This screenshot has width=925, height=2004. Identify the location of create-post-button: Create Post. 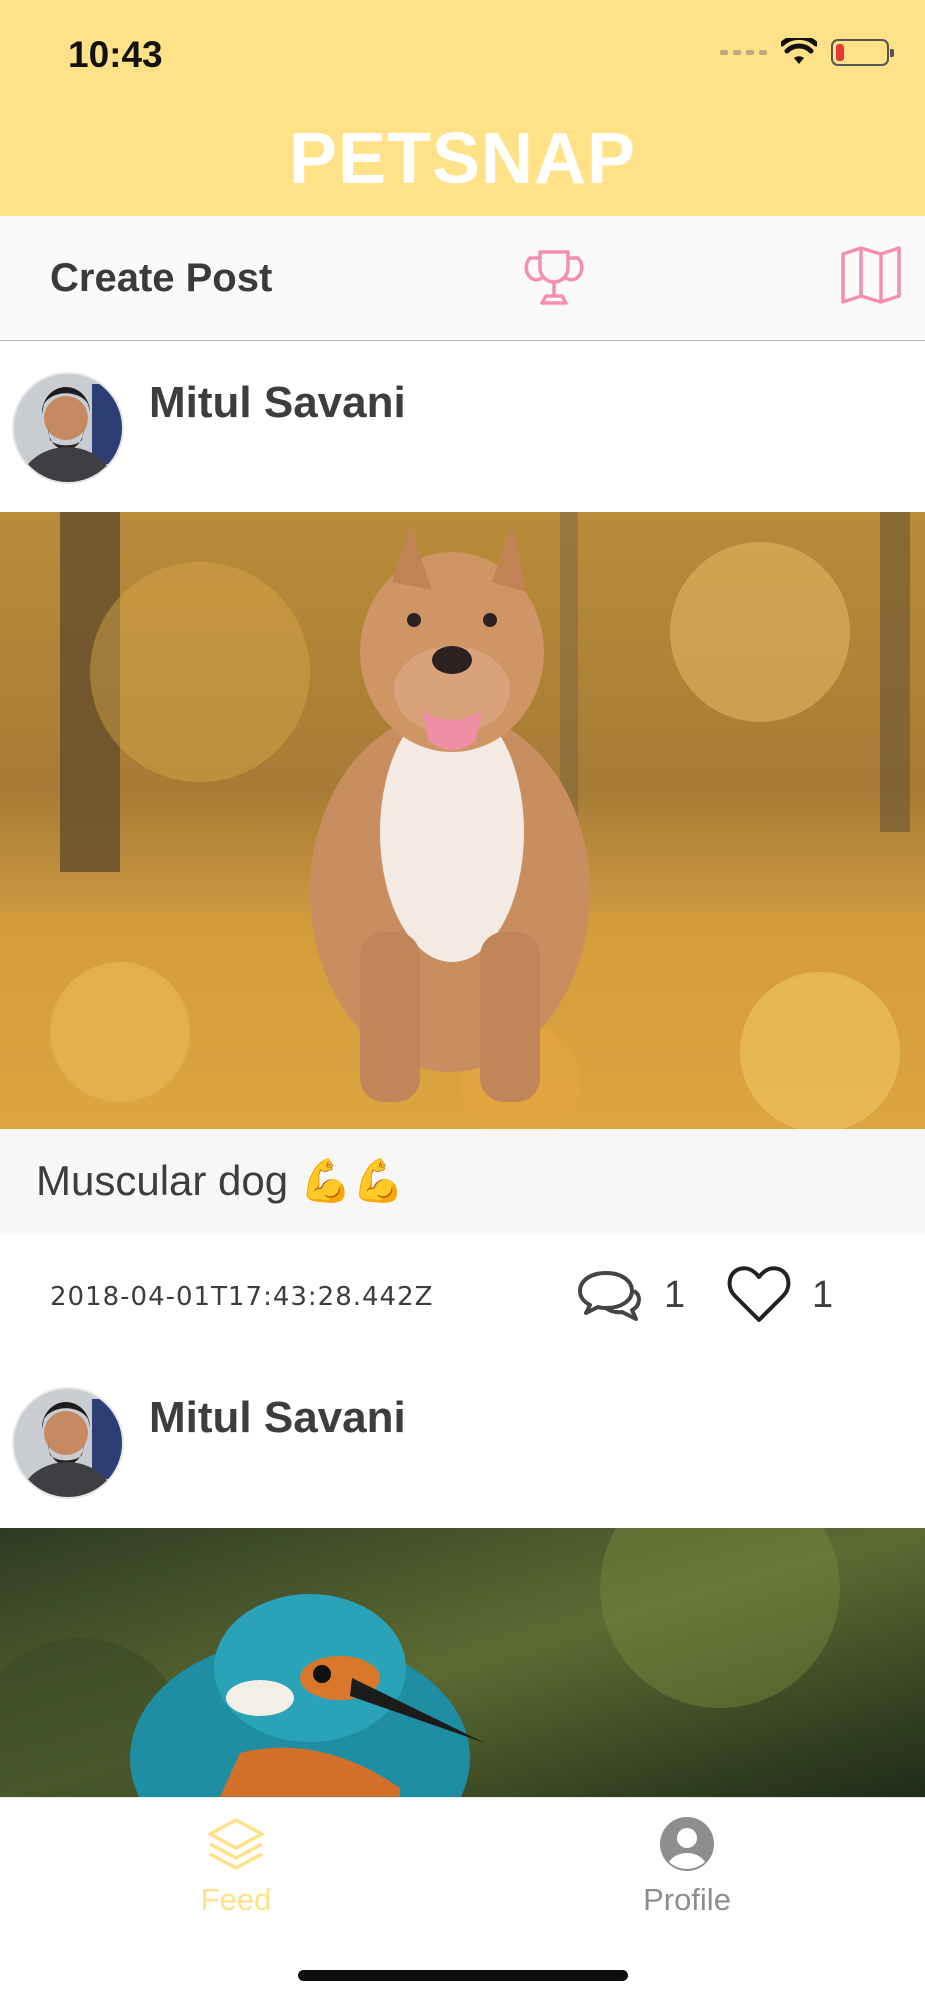
(161, 278).